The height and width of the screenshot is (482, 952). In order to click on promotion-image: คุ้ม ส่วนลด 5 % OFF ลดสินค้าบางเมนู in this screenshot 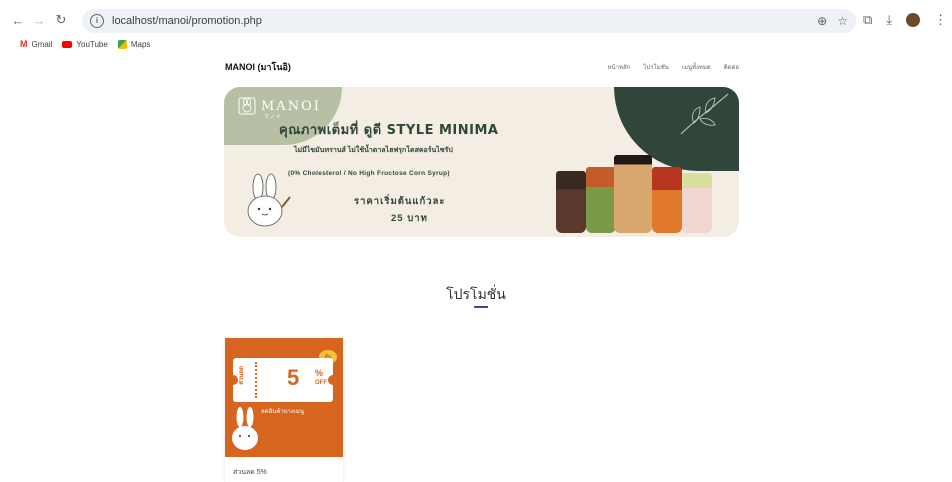, I will do `click(284, 397)`.